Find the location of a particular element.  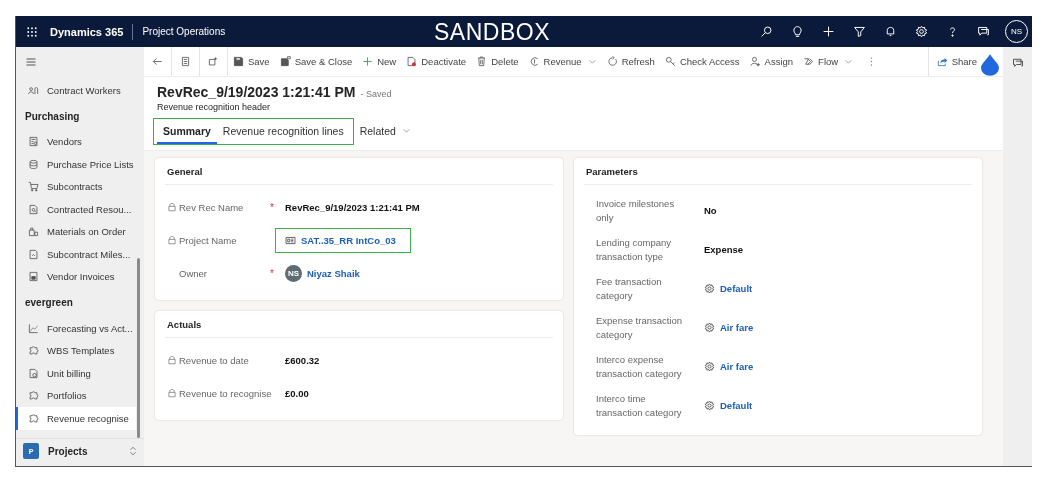

sidebar-section-title: evergreen is located at coordinates (49, 303).